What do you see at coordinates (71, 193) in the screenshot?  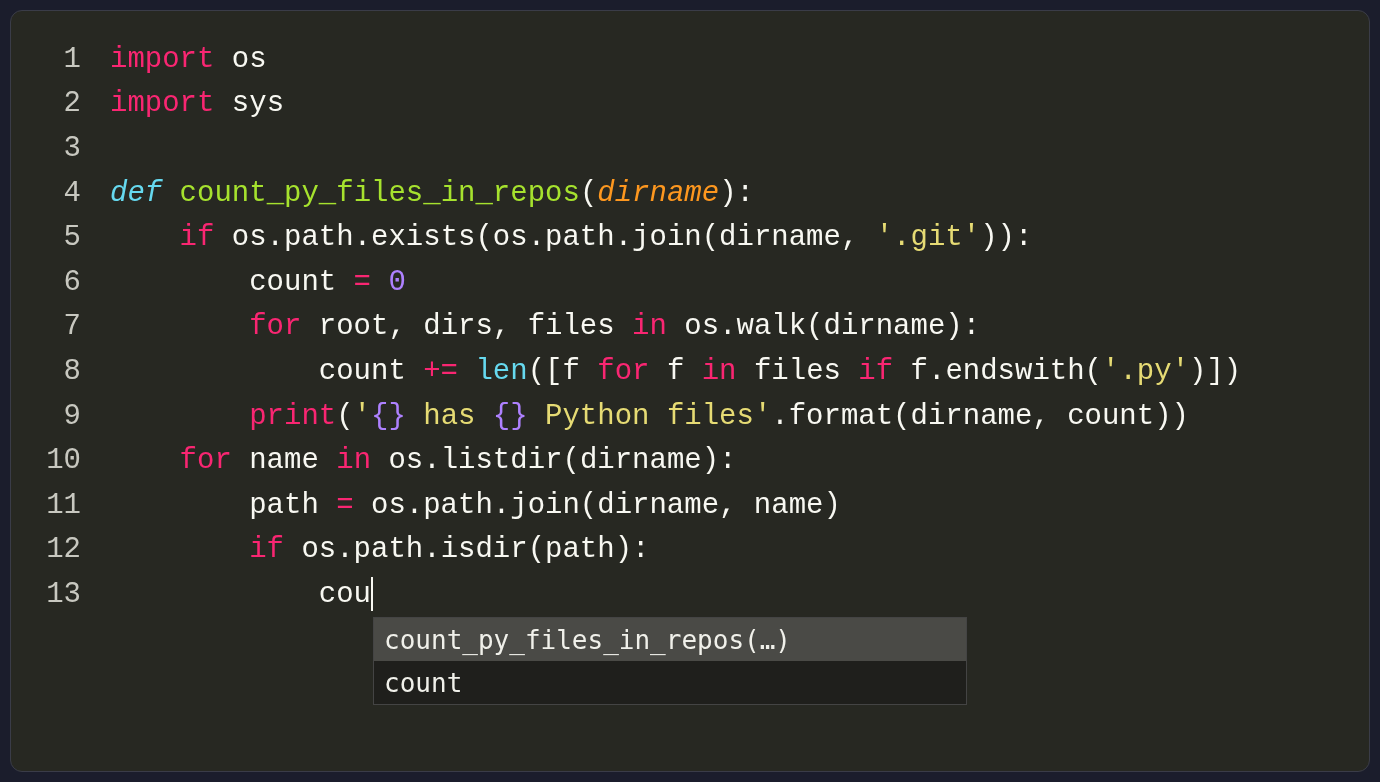 I see `line-number: 4` at bounding box center [71, 193].